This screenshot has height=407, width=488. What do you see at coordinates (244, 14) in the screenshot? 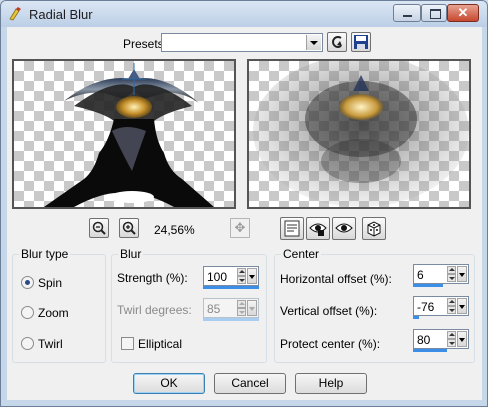
I see `title-bar: Radial Blur ✕` at bounding box center [244, 14].